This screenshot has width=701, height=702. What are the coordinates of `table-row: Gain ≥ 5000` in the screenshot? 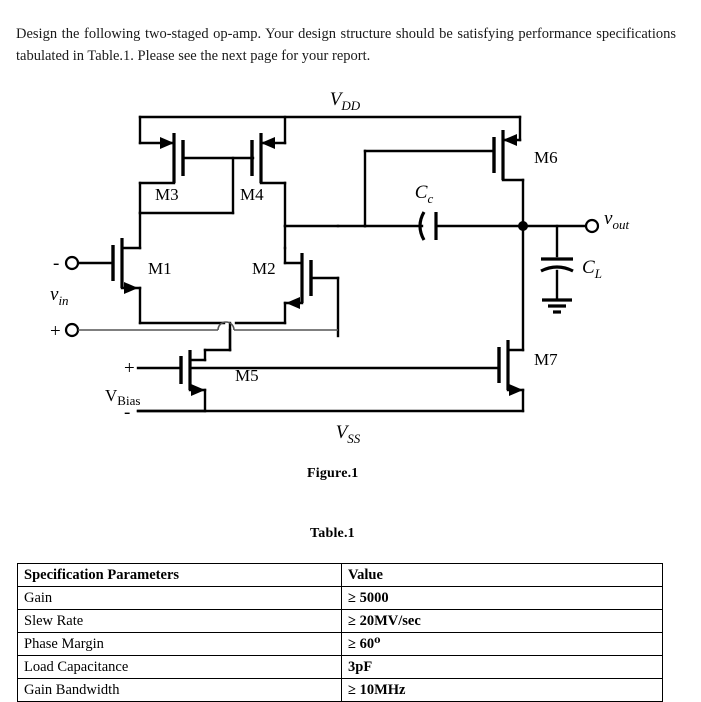 It's located at (340, 598).